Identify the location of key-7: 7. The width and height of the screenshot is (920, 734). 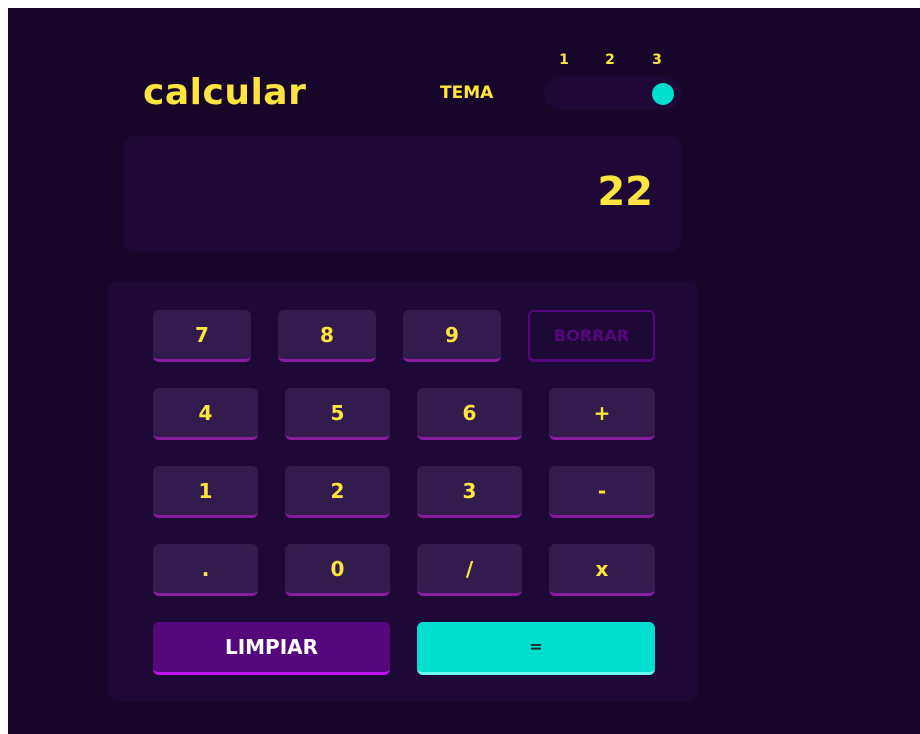
(202, 336).